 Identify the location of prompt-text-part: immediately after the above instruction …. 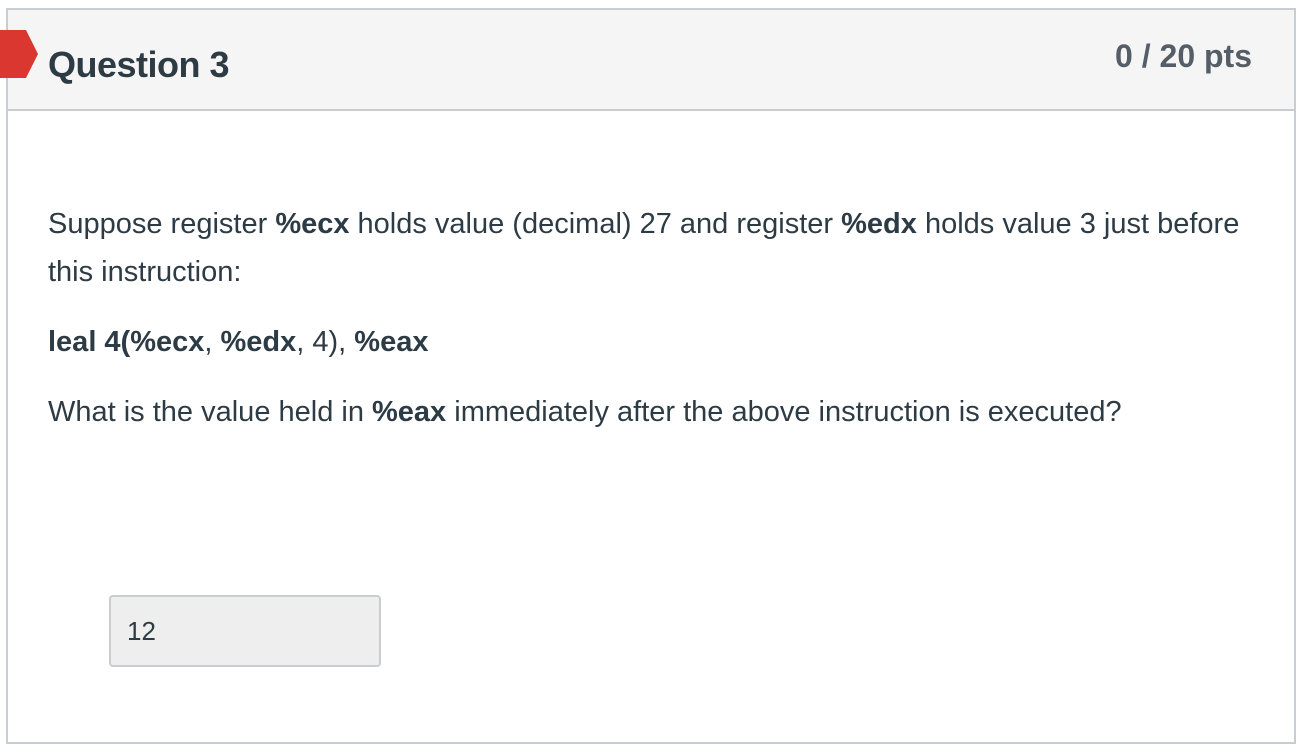
(784, 412).